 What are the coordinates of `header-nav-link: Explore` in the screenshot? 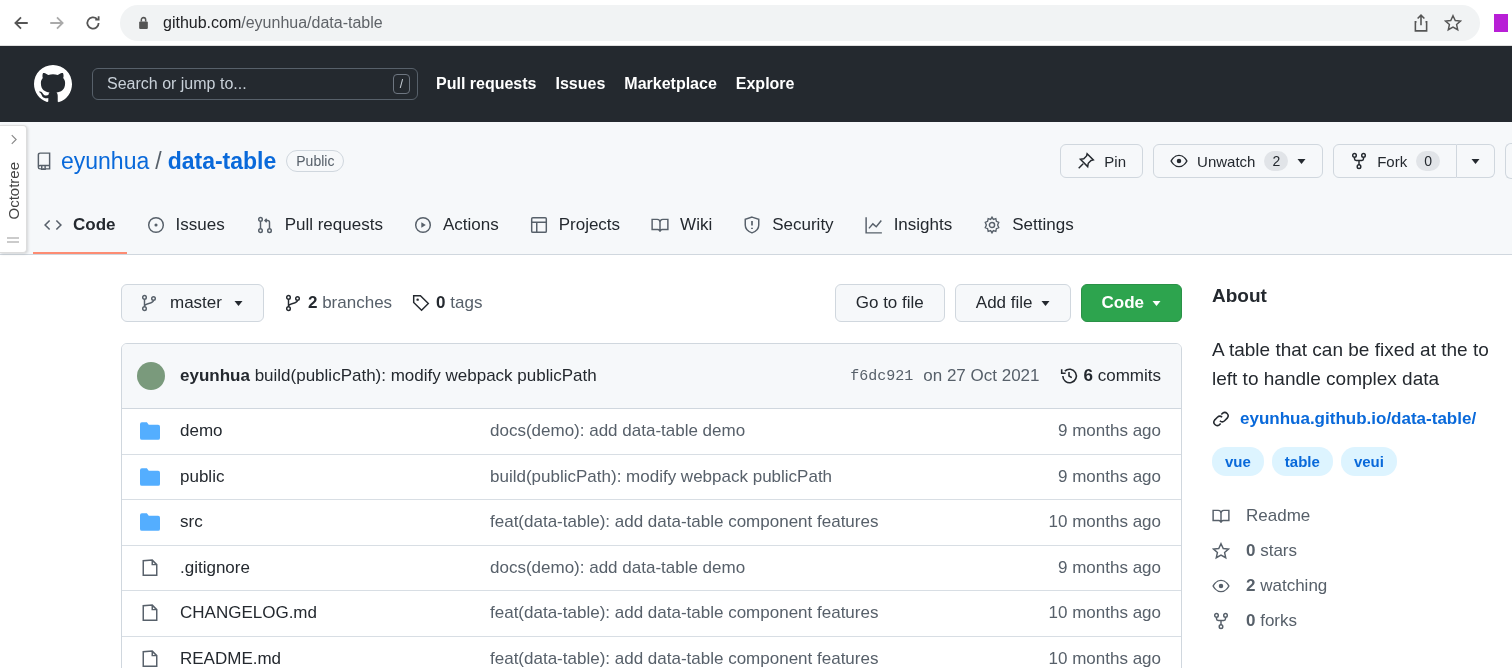 It's located at (765, 84).